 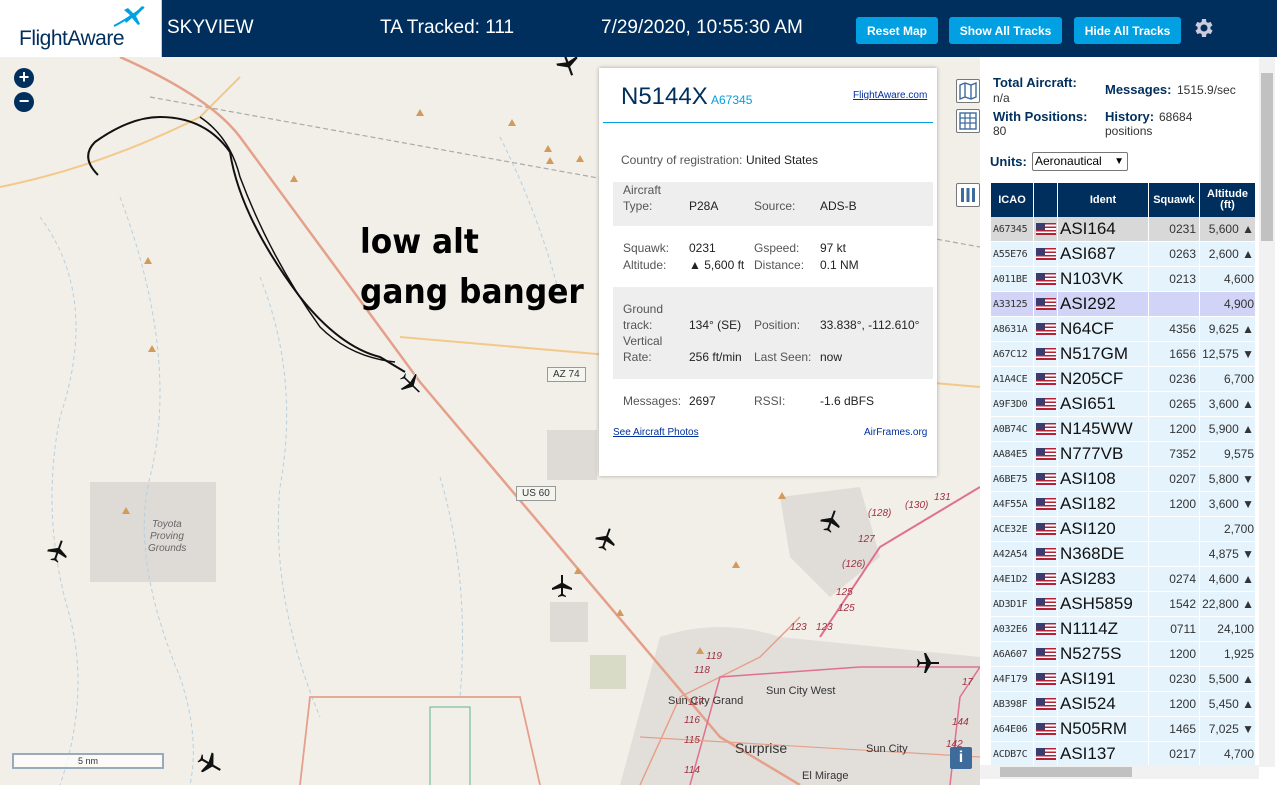 I want to click on table-row: A42A54 N368DE 4,875 ▼, so click(x=1123, y=554).